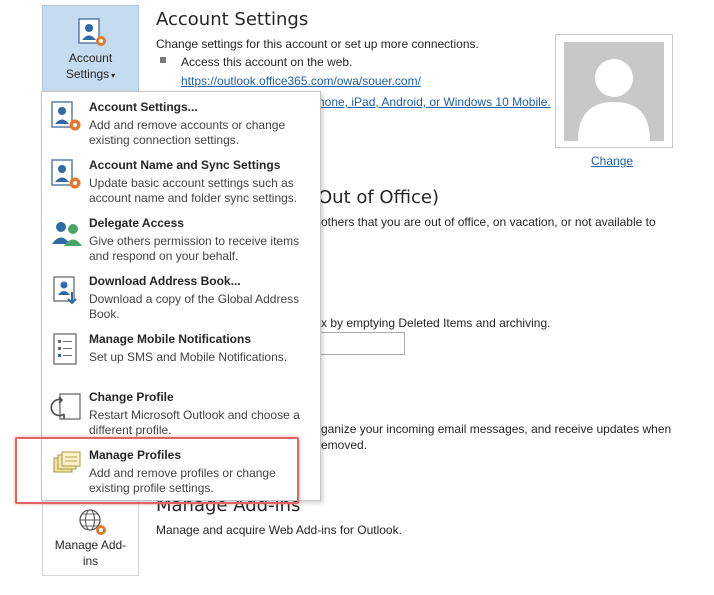  Describe the element at coordinates (378, 197) in the screenshot. I see `automatic-replies-heading: Out of Office)` at that location.